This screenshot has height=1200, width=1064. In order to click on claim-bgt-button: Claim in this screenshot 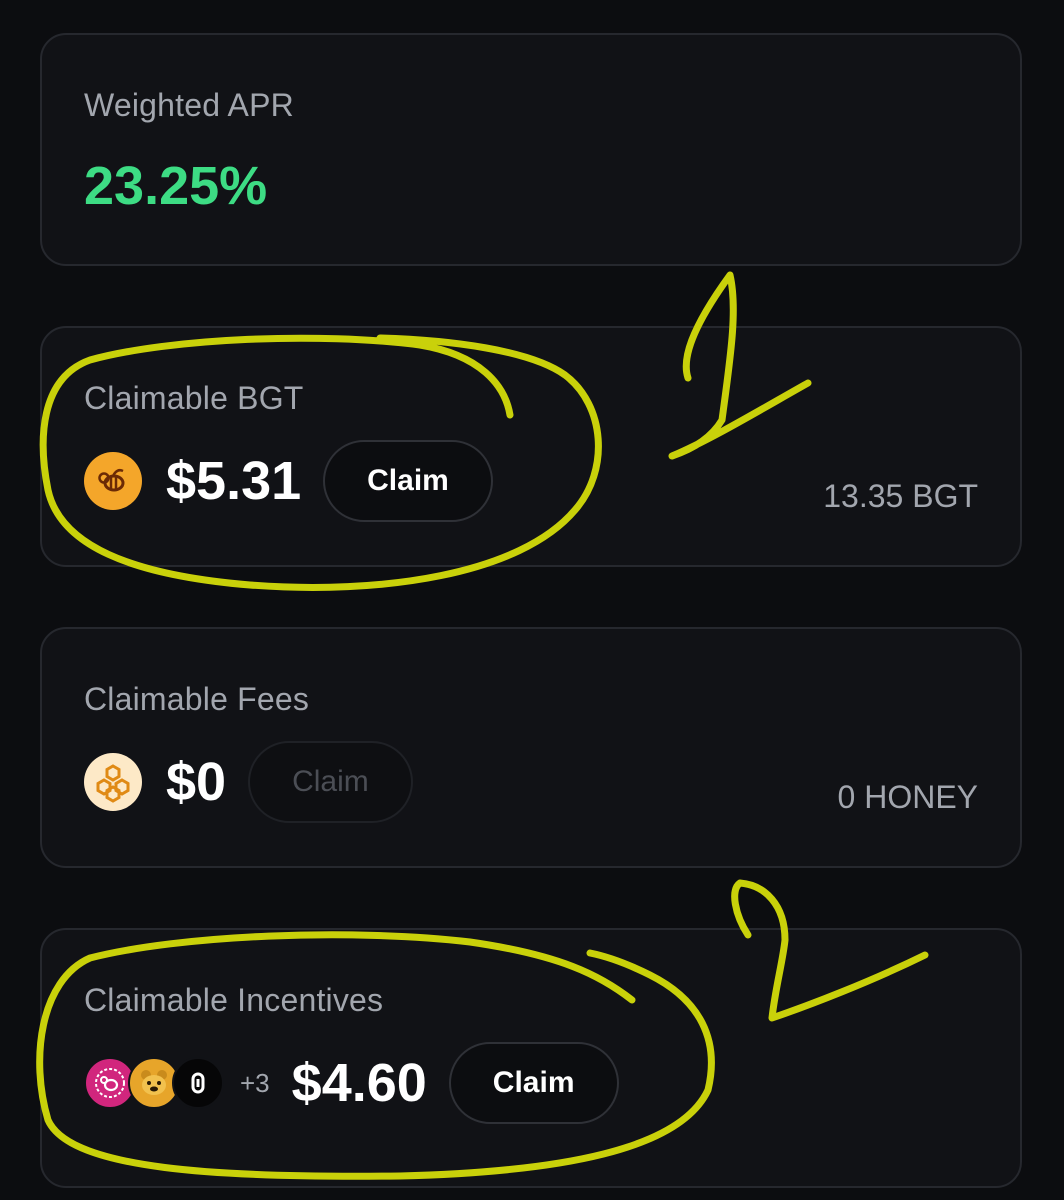, I will do `click(408, 481)`.